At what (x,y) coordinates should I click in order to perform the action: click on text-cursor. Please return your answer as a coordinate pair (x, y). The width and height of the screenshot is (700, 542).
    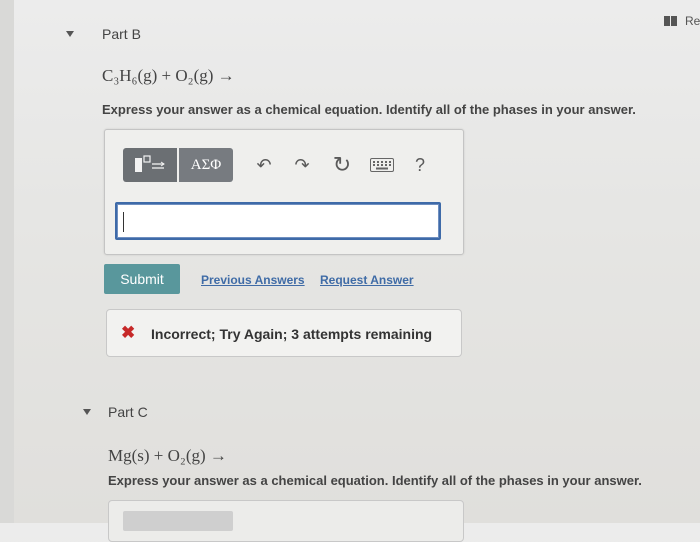
    Looking at the image, I should click on (123, 222).